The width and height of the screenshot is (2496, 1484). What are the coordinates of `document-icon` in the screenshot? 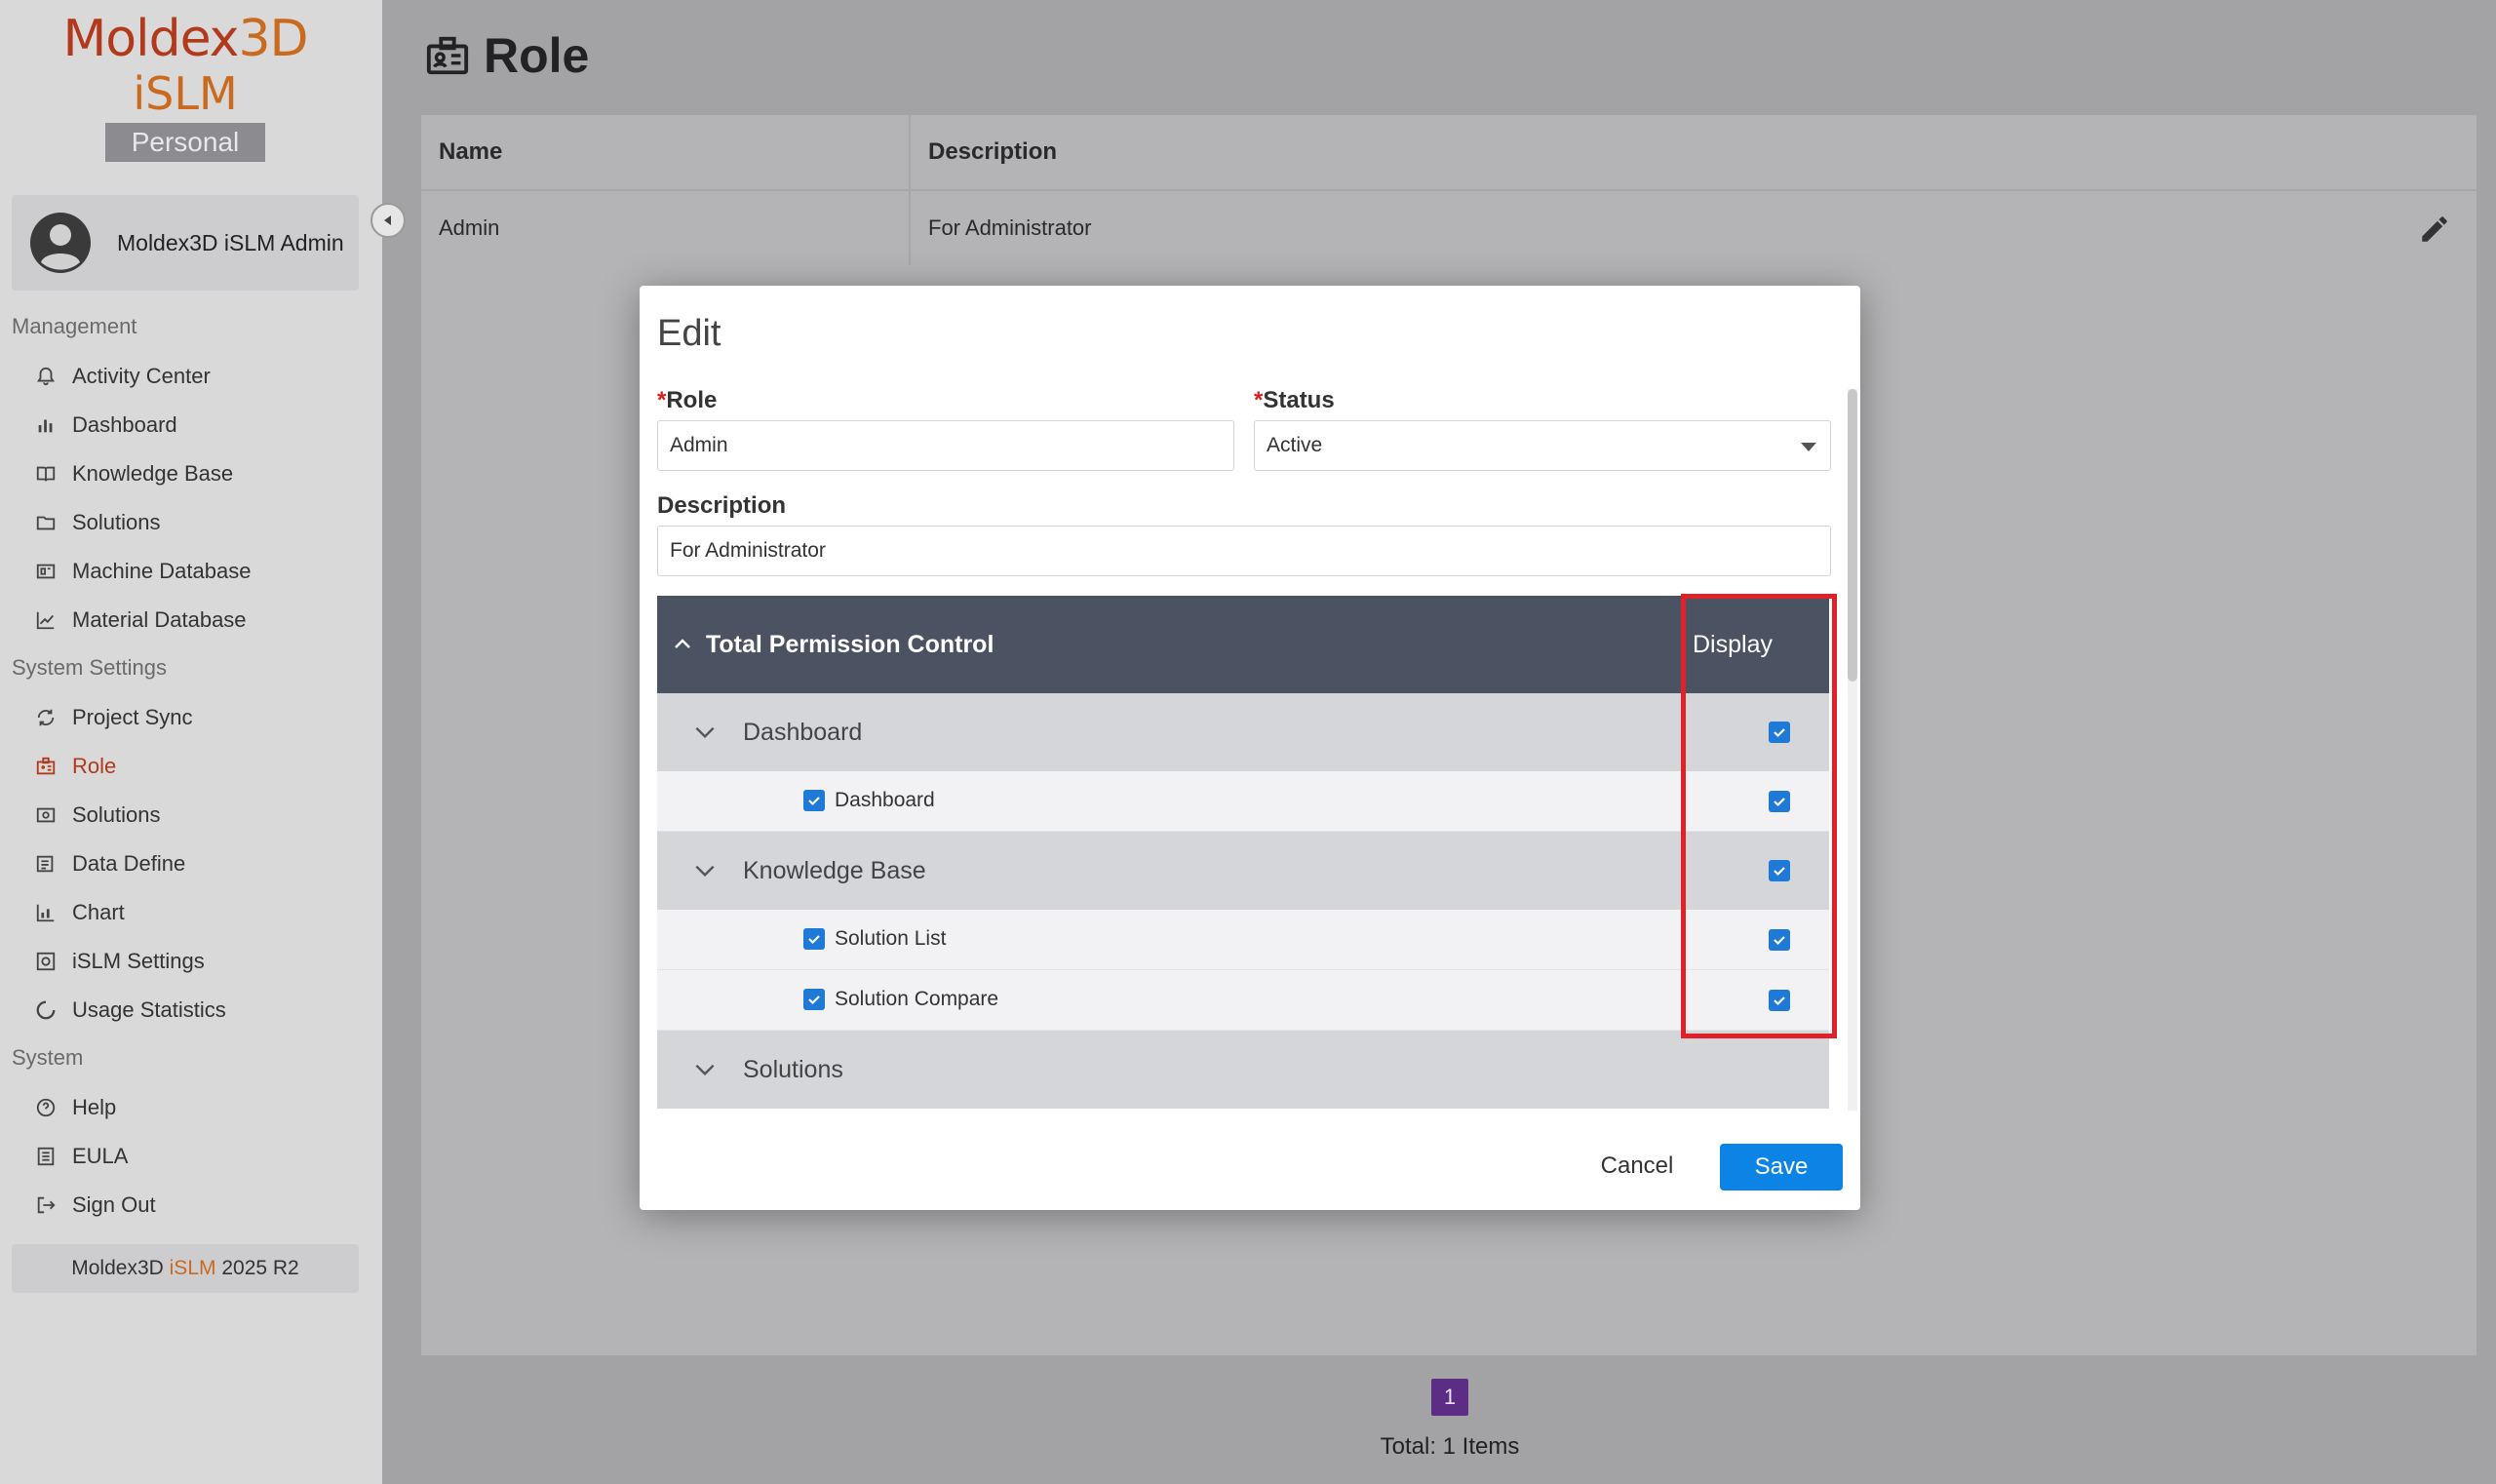 It's located at (46, 1156).